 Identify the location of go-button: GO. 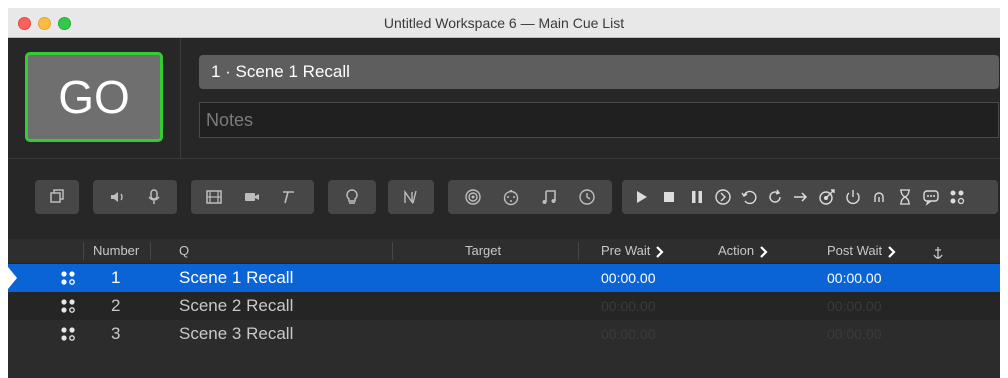
(94, 97).